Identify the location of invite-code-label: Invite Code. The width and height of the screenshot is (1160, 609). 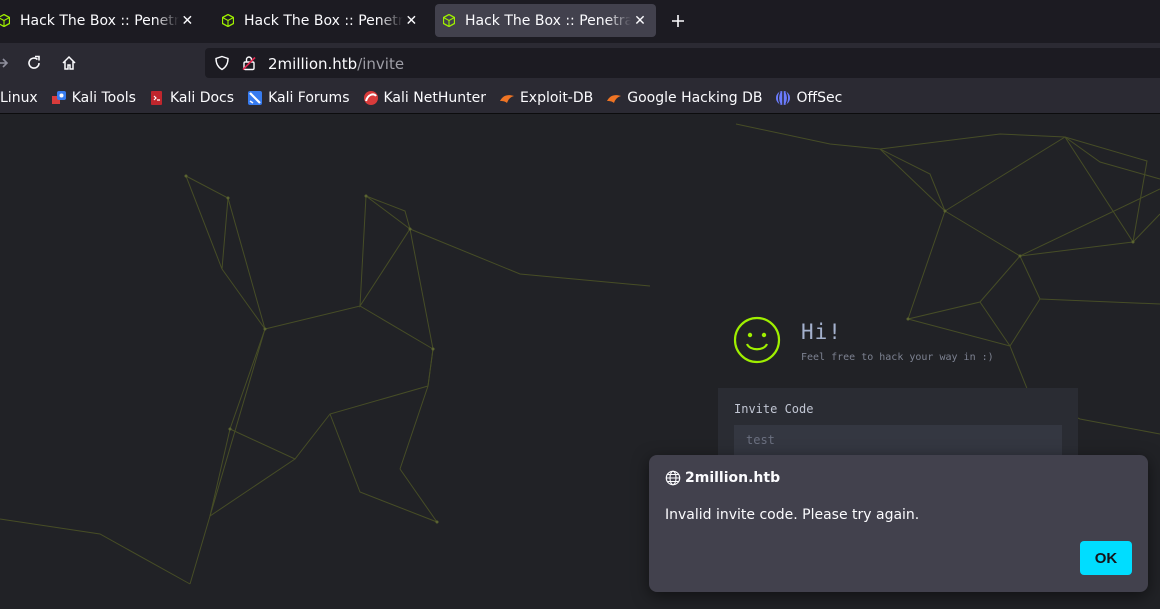
(774, 409).